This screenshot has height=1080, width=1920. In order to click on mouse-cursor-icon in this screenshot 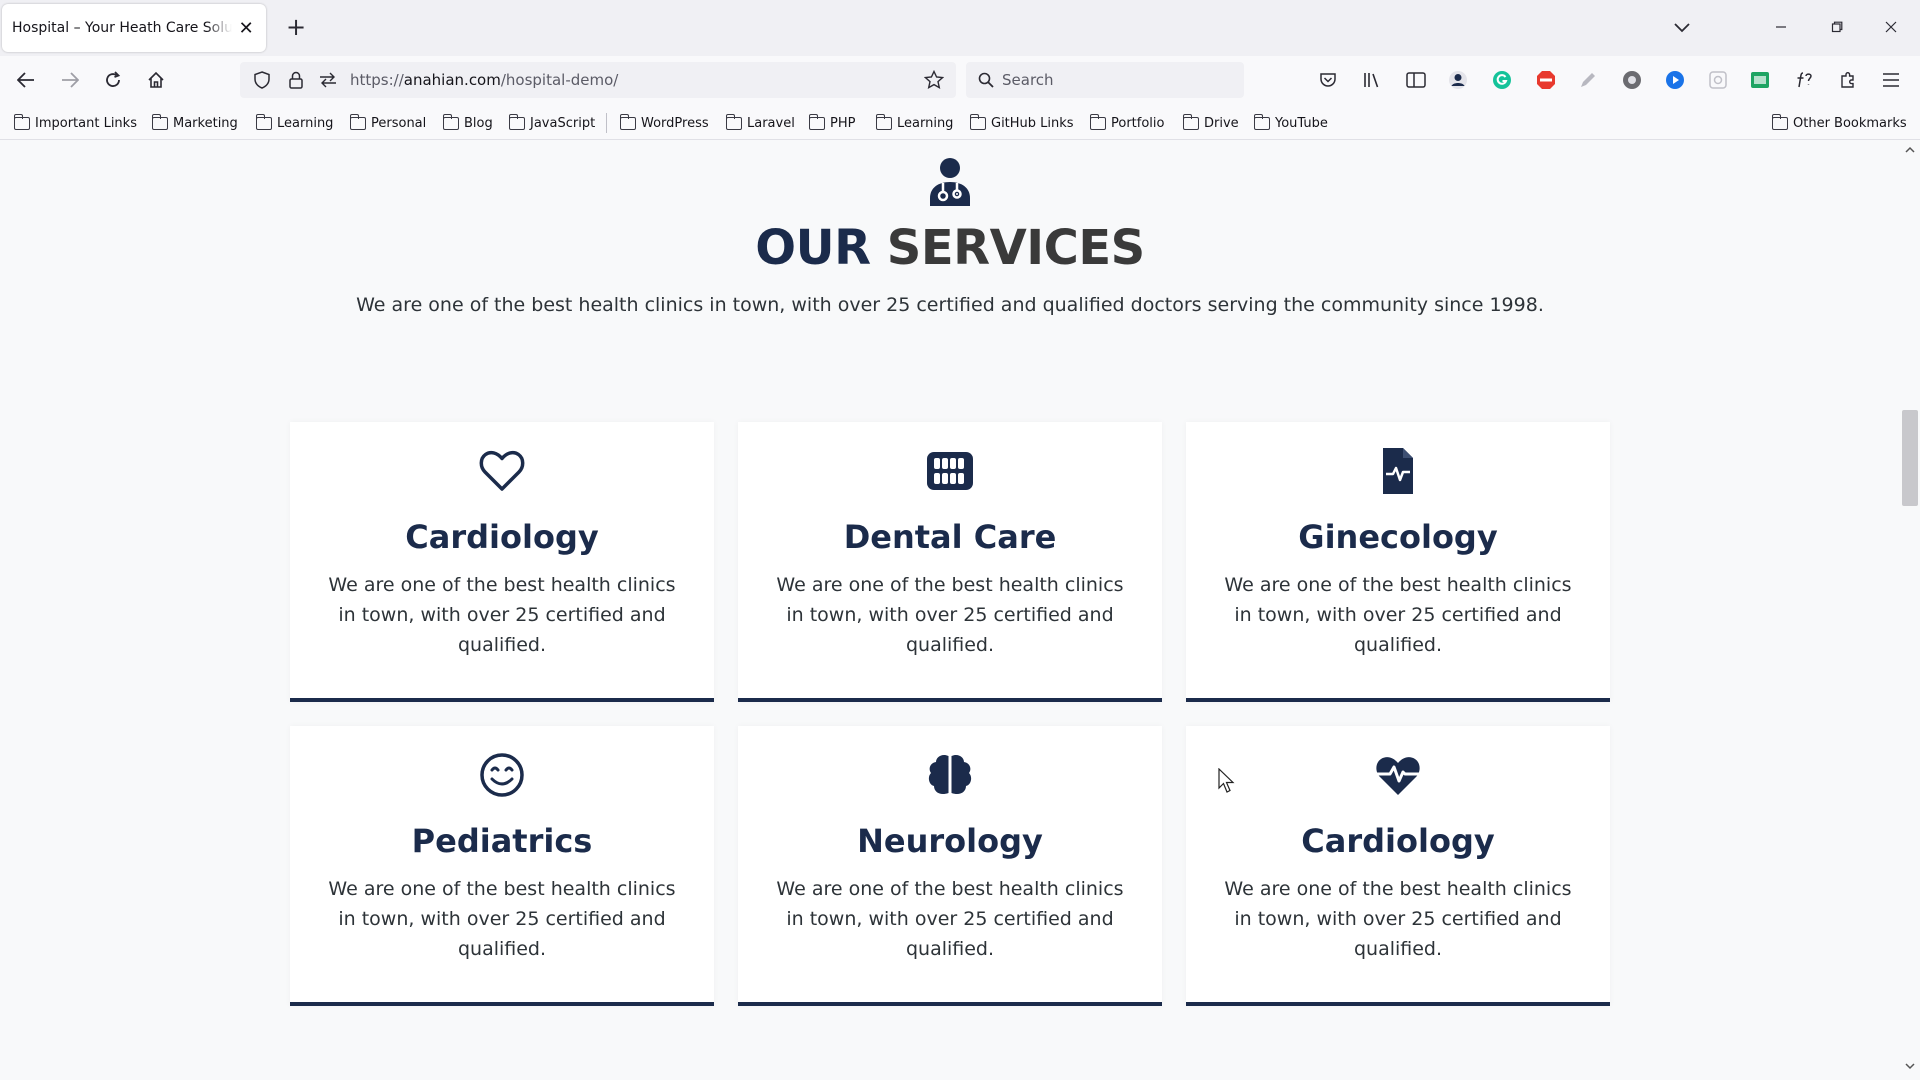, I will do `click(1226, 780)`.